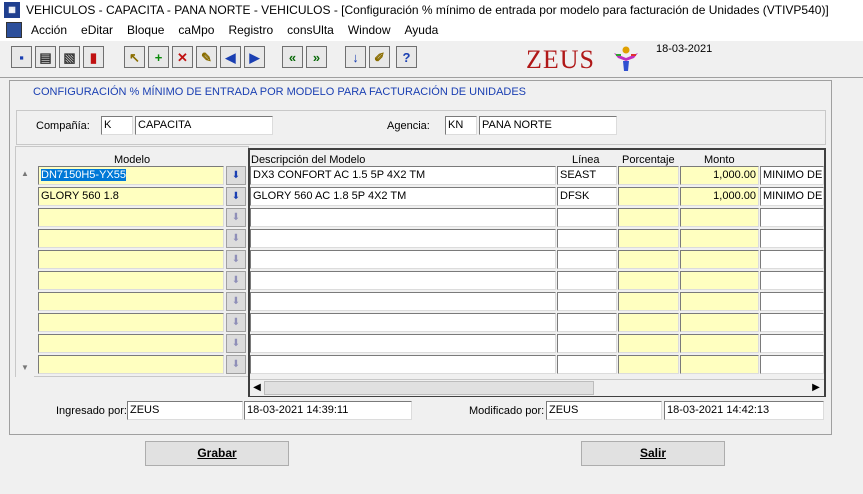 This screenshot has height=494, width=863. What do you see at coordinates (45, 57) in the screenshot?
I see `print-icon: ▤` at bounding box center [45, 57].